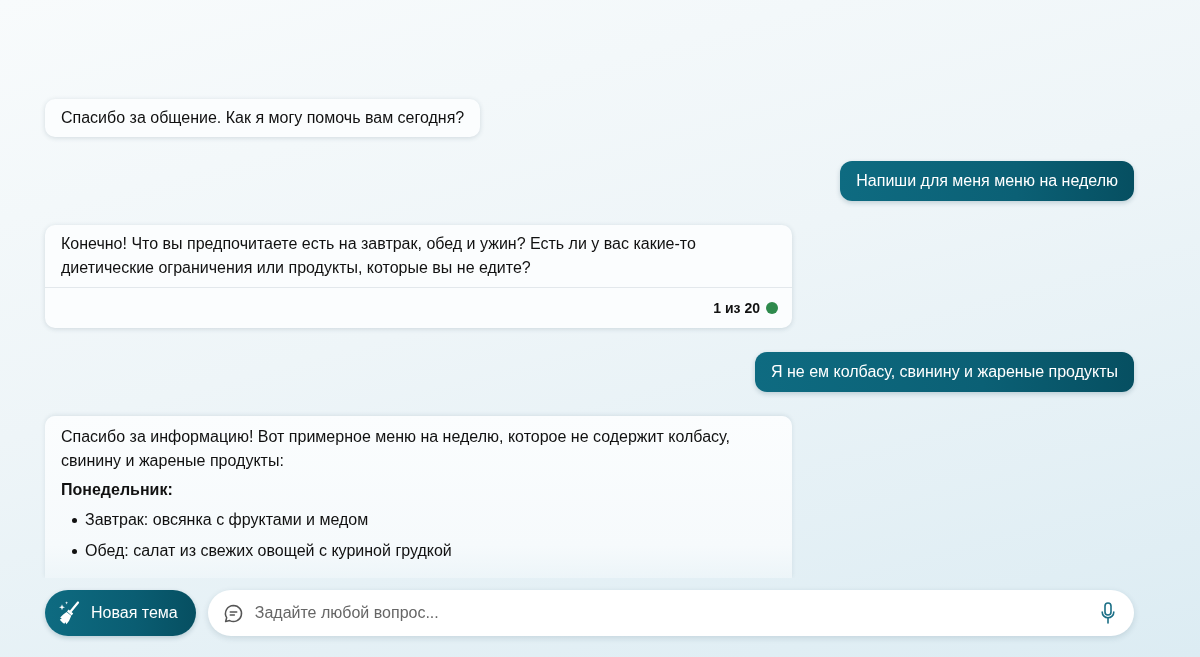  Describe the element at coordinates (117, 490) in the screenshot. I see `day-heading: Понедельник:` at that location.